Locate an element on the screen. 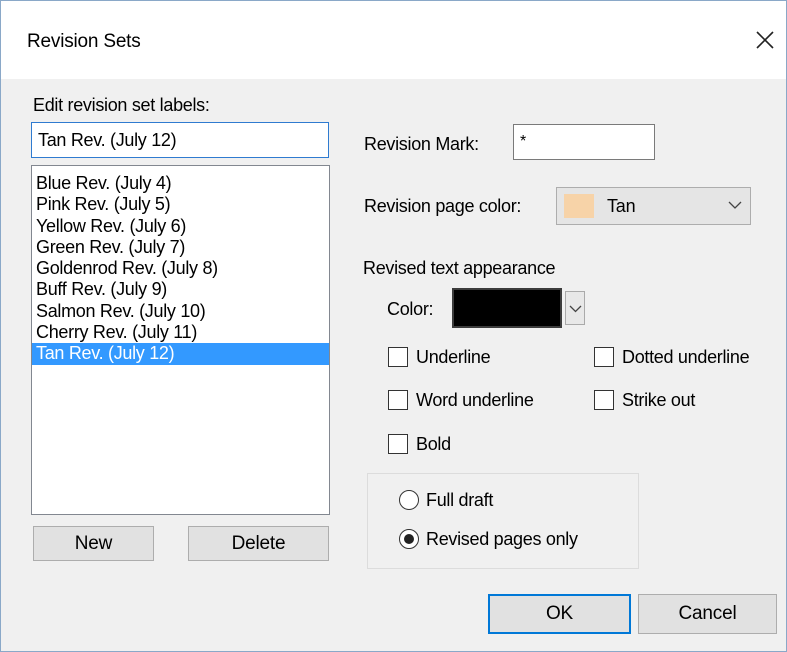 The image size is (787, 652). list-item: Goldenrod Rev. (July 8) is located at coordinates (180, 268).